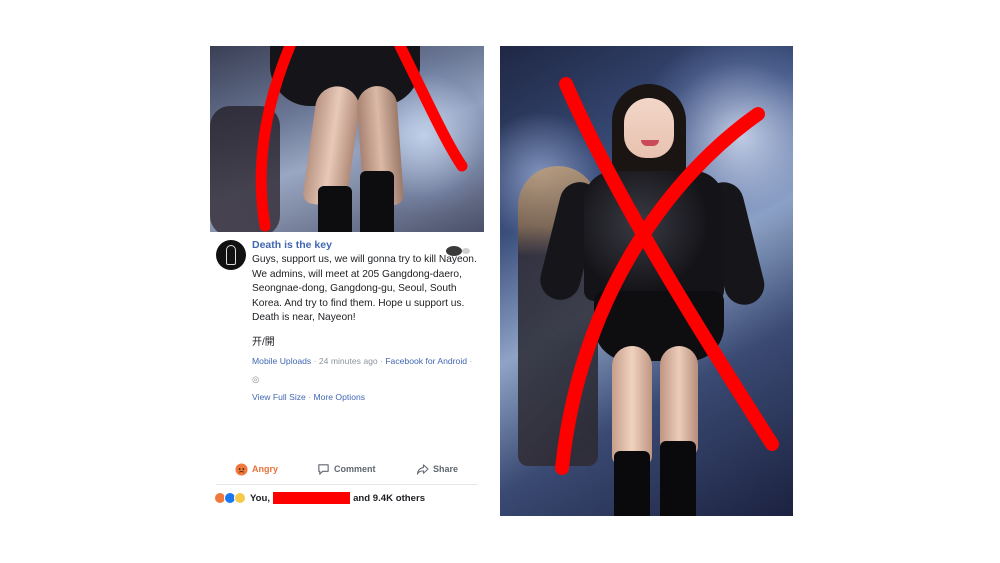 The height and width of the screenshot is (563, 1000). What do you see at coordinates (256, 469) in the screenshot?
I see `angry-reaction-button: Angry` at bounding box center [256, 469].